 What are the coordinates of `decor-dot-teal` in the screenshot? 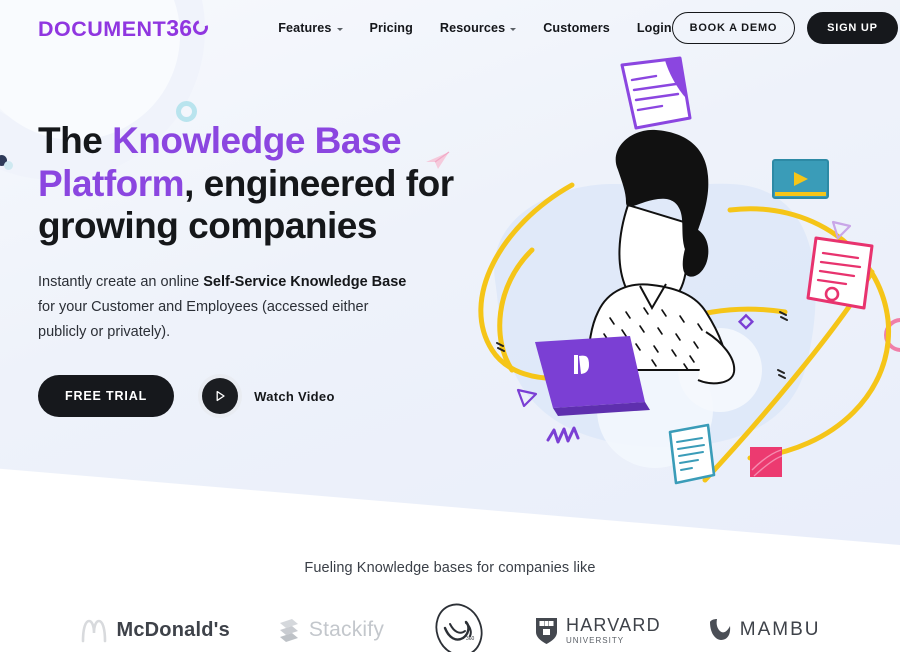 It's located at (8, 165).